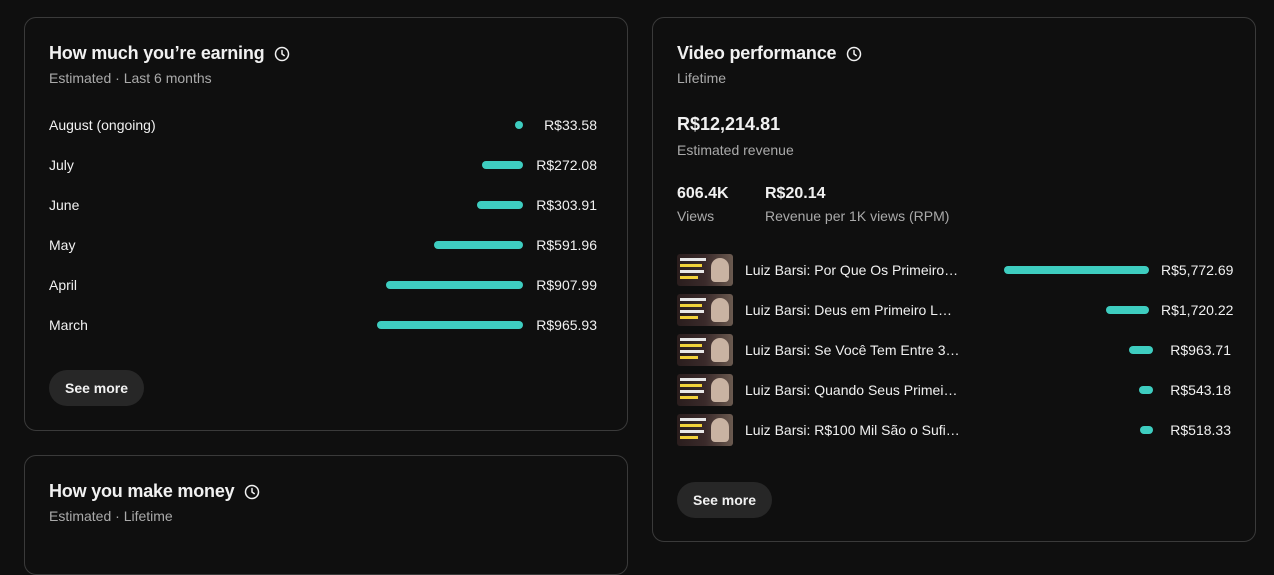 This screenshot has width=1274, height=575. What do you see at coordinates (757, 53) in the screenshot?
I see `video-performance-title-text: Video performance` at bounding box center [757, 53].